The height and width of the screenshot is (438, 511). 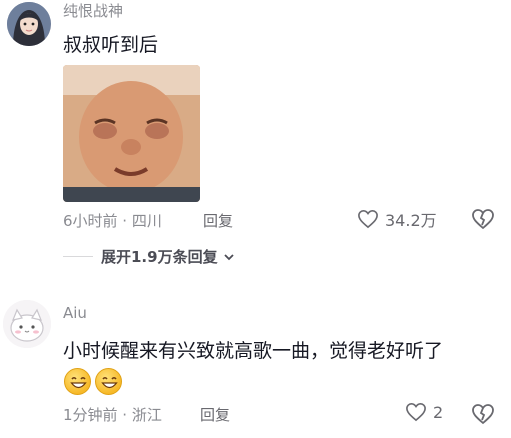 What do you see at coordinates (159, 257) in the screenshot?
I see `expand-replies-label: 展开1.9万条回复` at bounding box center [159, 257].